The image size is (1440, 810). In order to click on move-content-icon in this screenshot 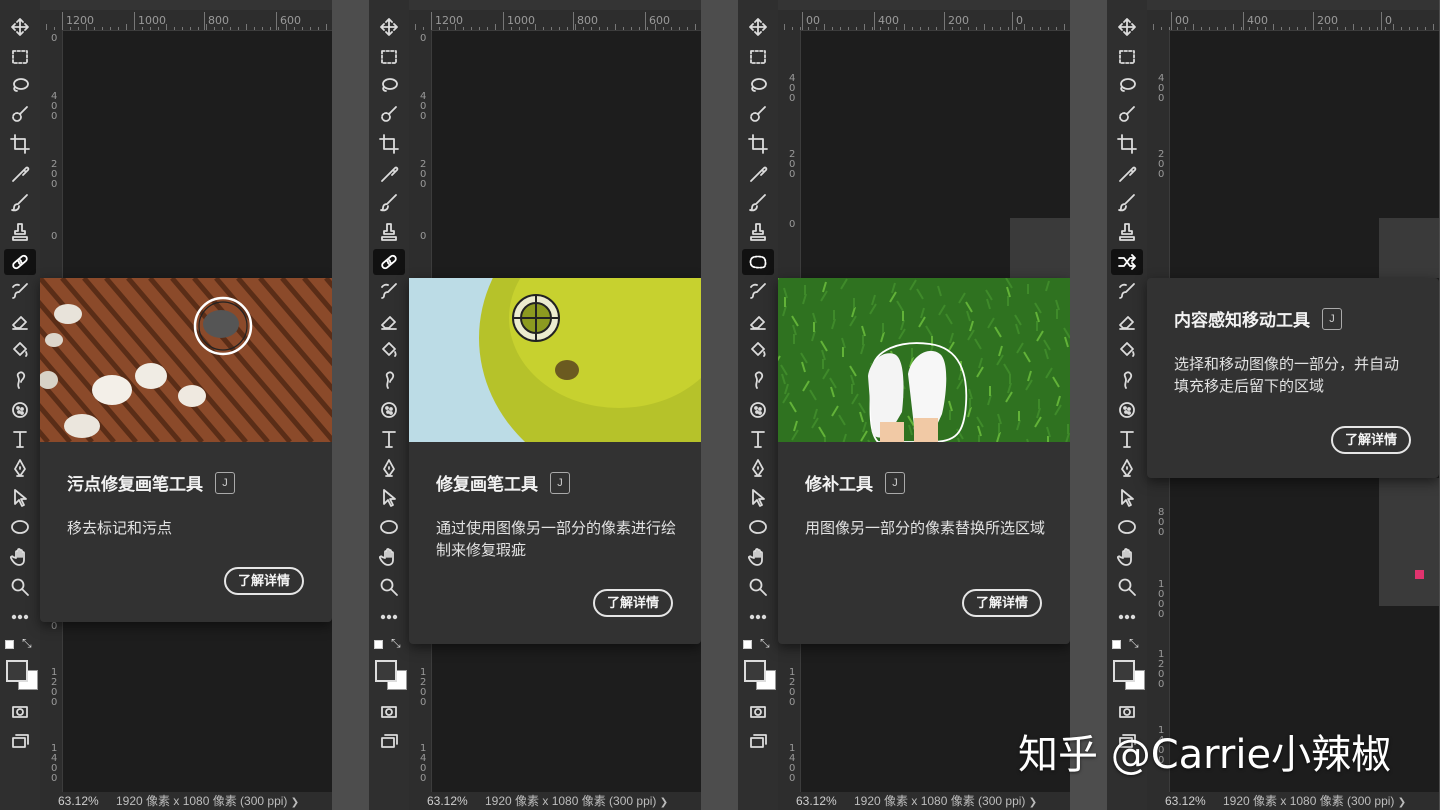, I will do `click(1127, 262)`.